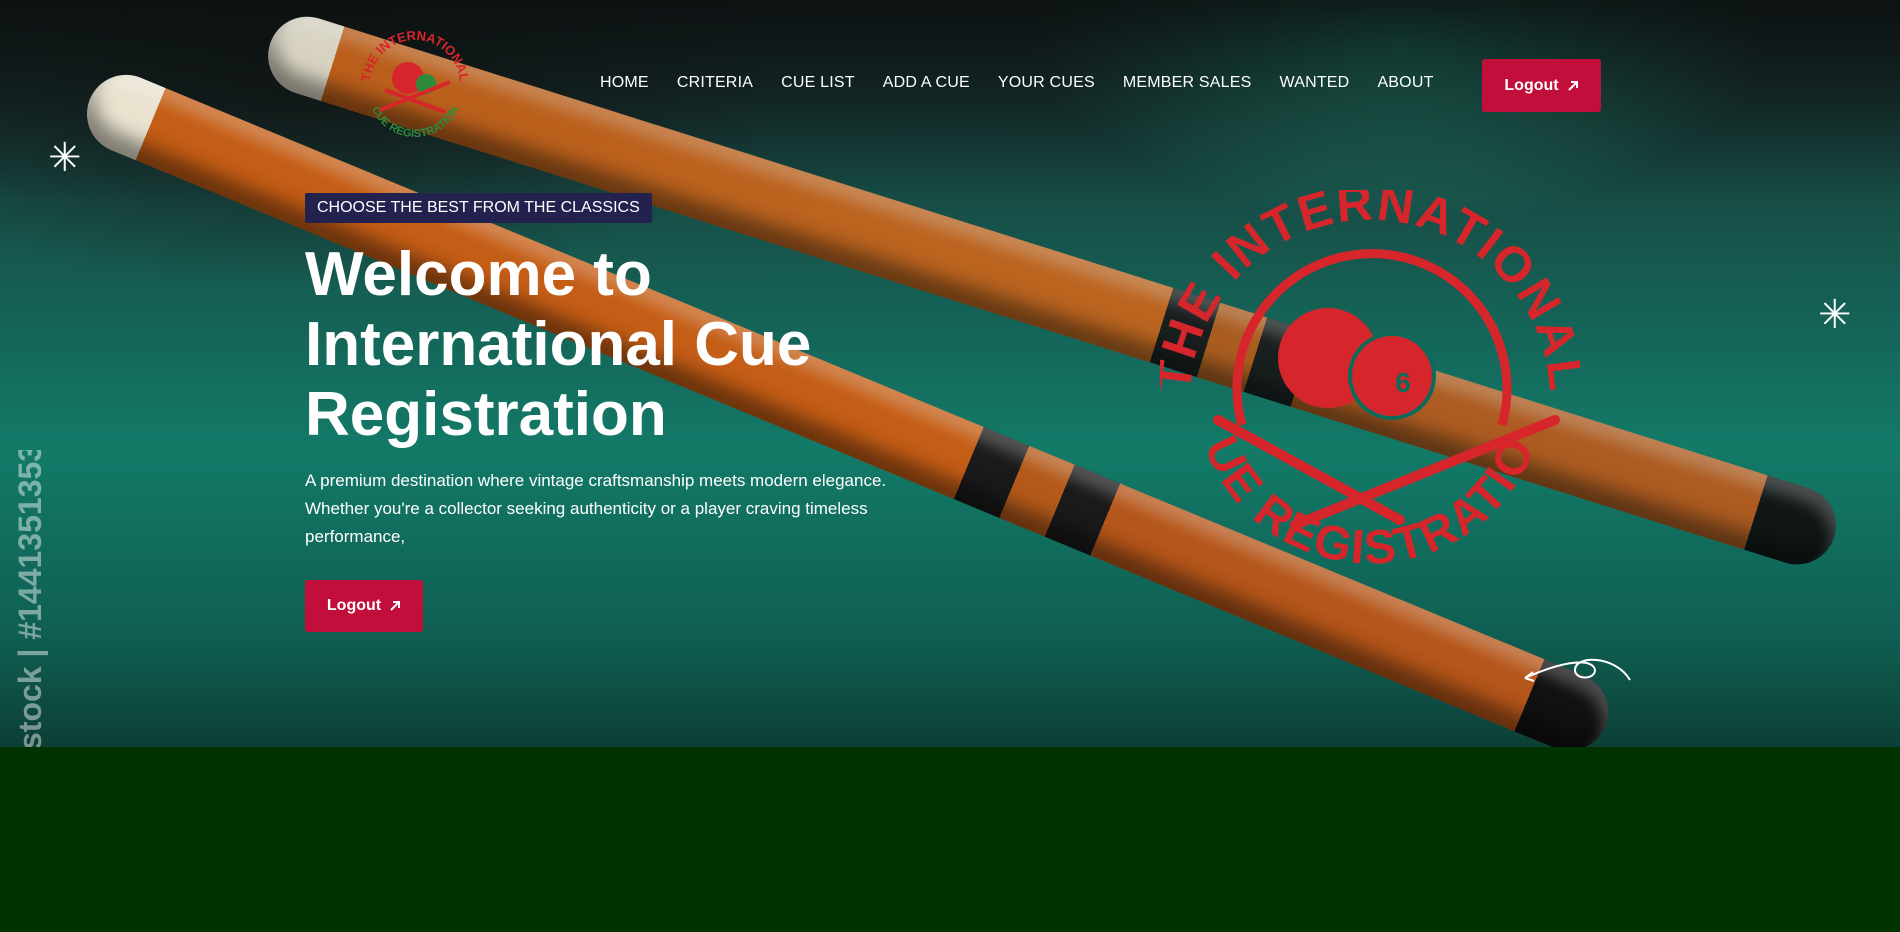  I want to click on nav-your-cues: YOUR CUES, so click(1046, 83).